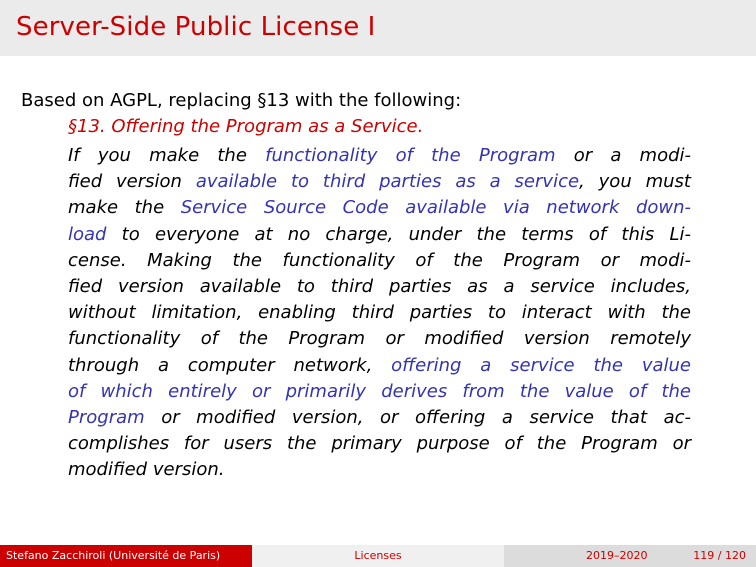 This screenshot has height=567, width=756. I want to click on highlighted-phrase: available to third parties as a service, so click(387, 182).